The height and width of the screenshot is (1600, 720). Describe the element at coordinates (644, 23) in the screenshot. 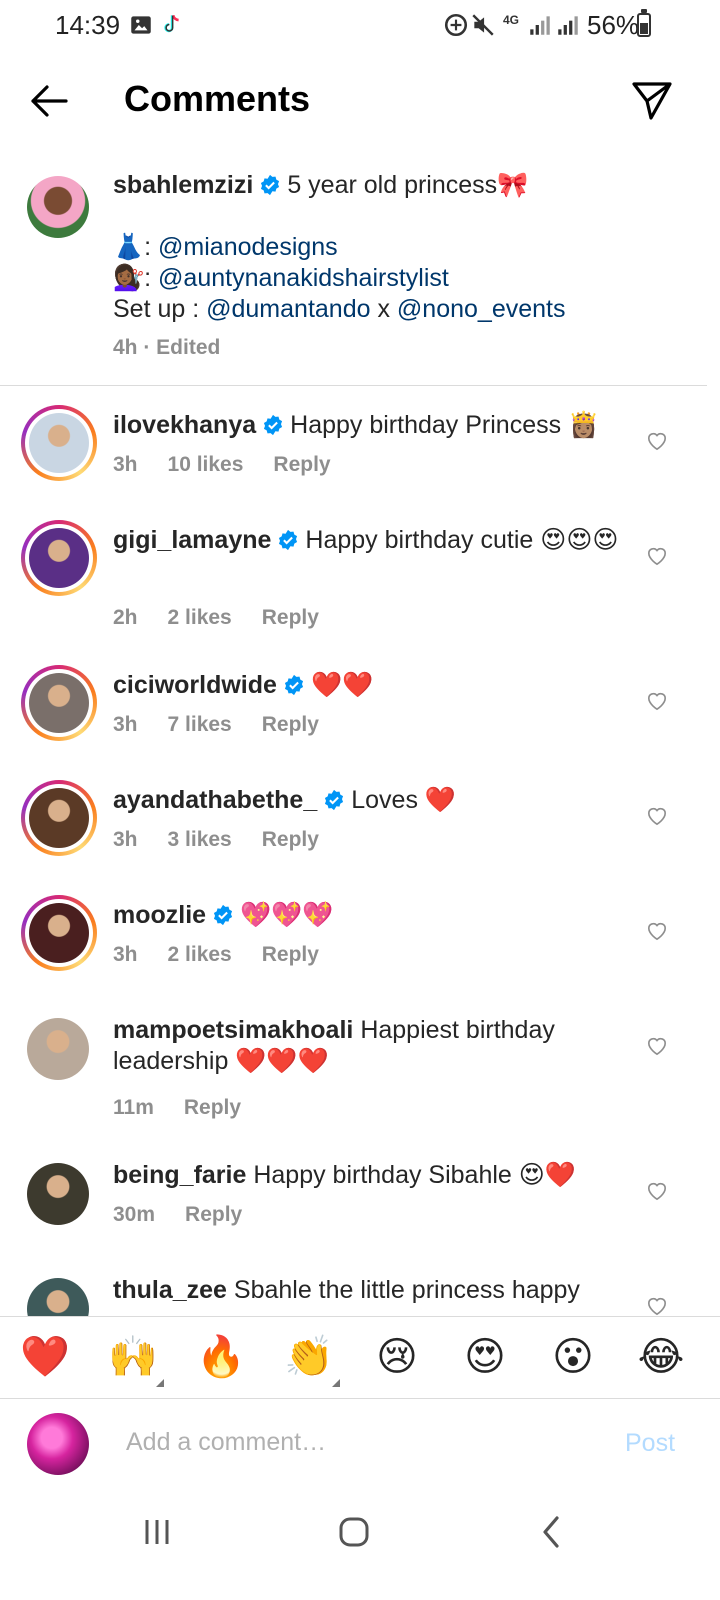

I see `battery-icon` at that location.